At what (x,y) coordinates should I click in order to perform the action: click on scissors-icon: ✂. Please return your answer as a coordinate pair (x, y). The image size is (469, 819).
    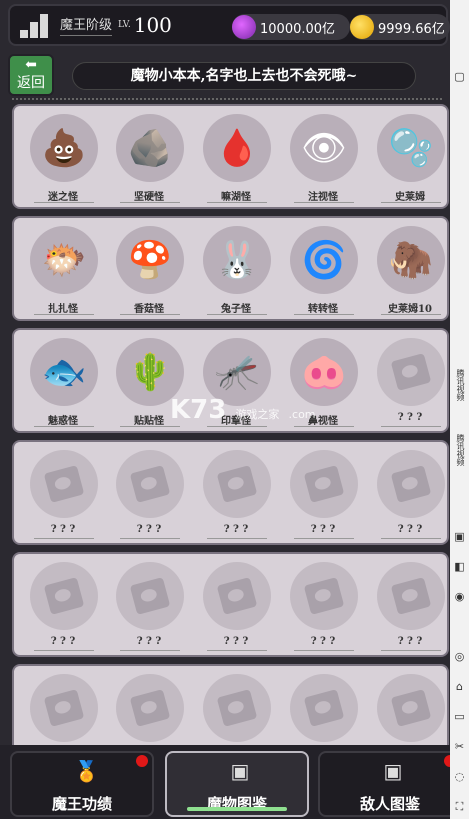
    Looking at the image, I should click on (459, 746).